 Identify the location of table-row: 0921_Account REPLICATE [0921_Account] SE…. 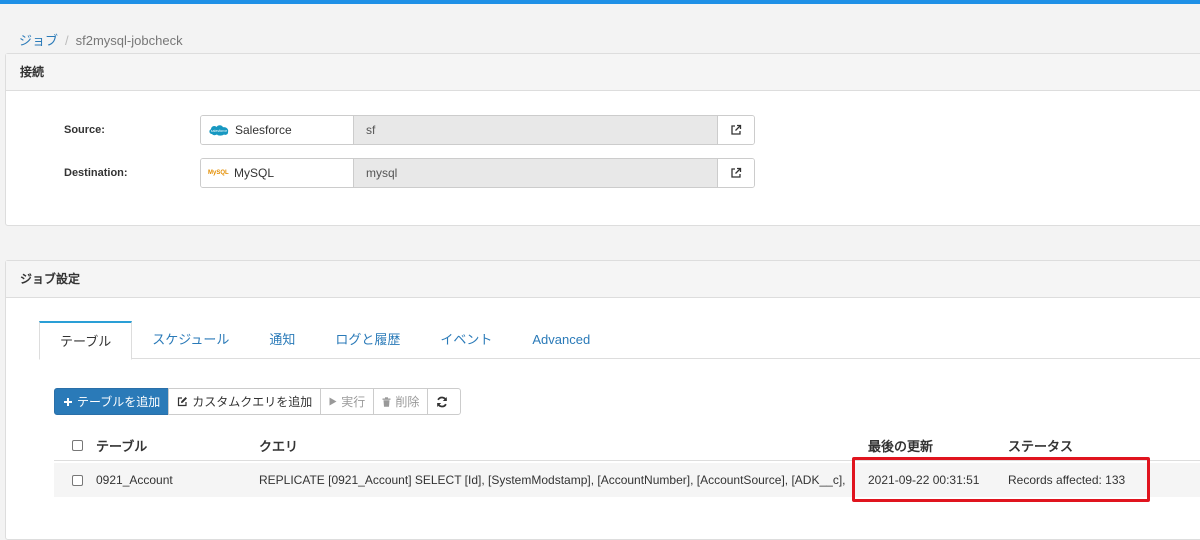
(627, 480).